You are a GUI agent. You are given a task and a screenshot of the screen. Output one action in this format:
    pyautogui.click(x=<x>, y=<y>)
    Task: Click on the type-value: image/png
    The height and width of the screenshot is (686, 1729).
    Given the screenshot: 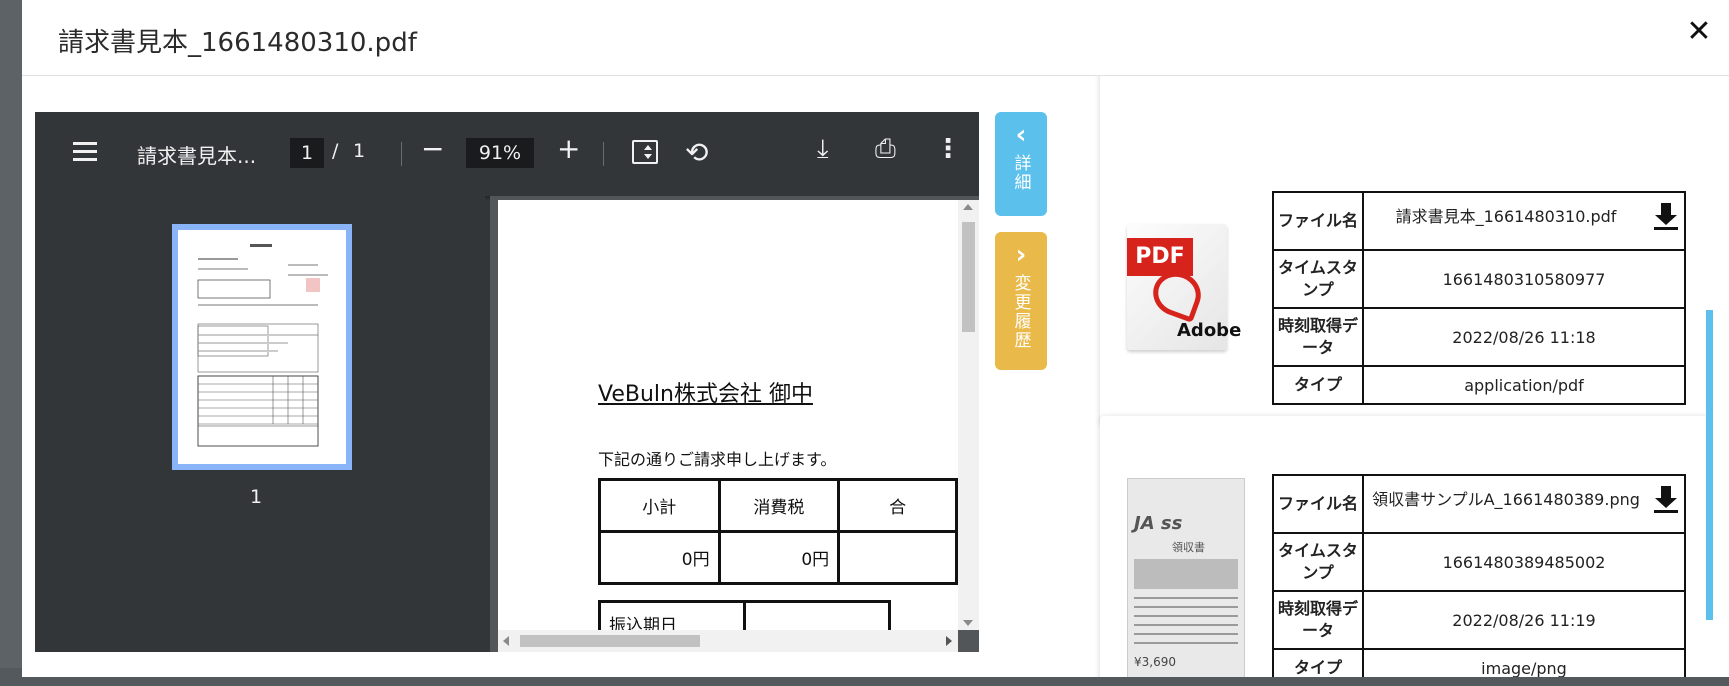 What is the action you would take?
    pyautogui.click(x=1524, y=662)
    